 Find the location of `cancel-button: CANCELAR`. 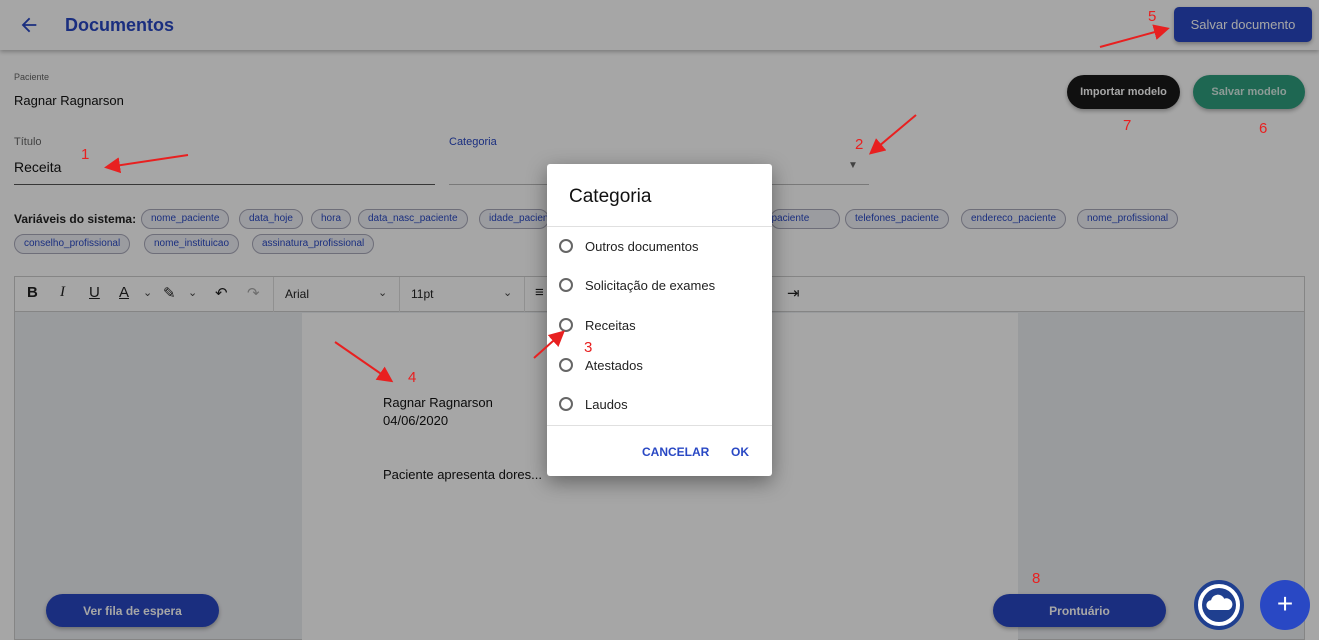

cancel-button: CANCELAR is located at coordinates (675, 452).